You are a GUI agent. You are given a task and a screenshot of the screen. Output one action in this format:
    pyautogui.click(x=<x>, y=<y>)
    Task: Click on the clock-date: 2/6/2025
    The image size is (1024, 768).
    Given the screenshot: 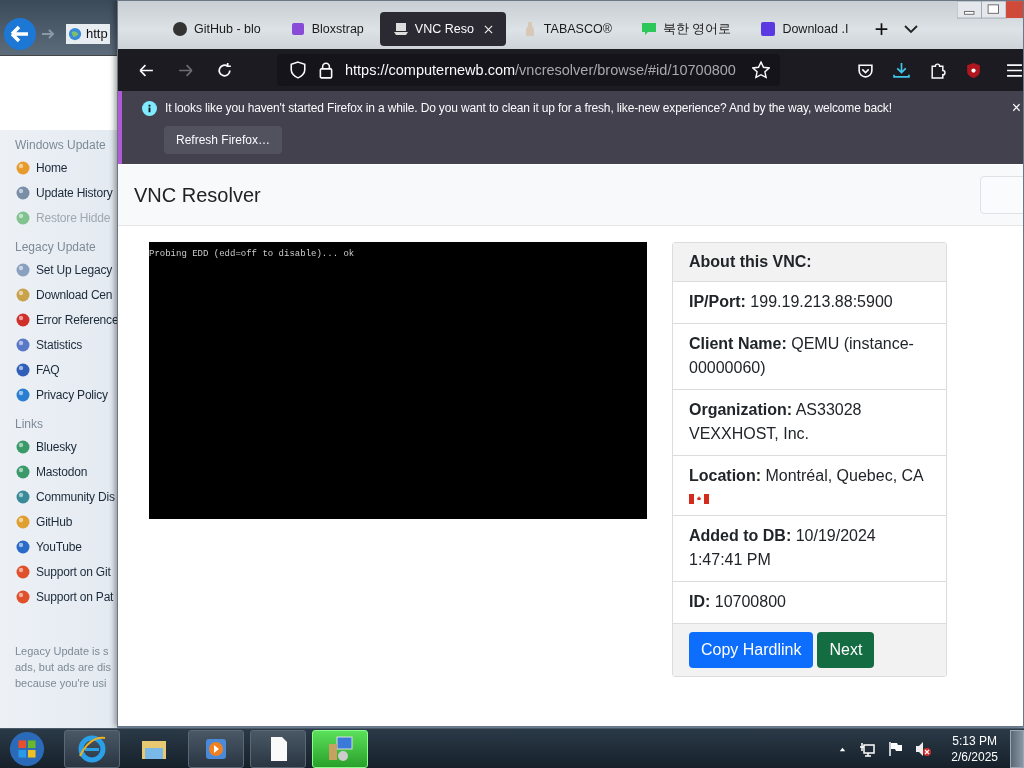 What is the action you would take?
    pyautogui.click(x=974, y=757)
    